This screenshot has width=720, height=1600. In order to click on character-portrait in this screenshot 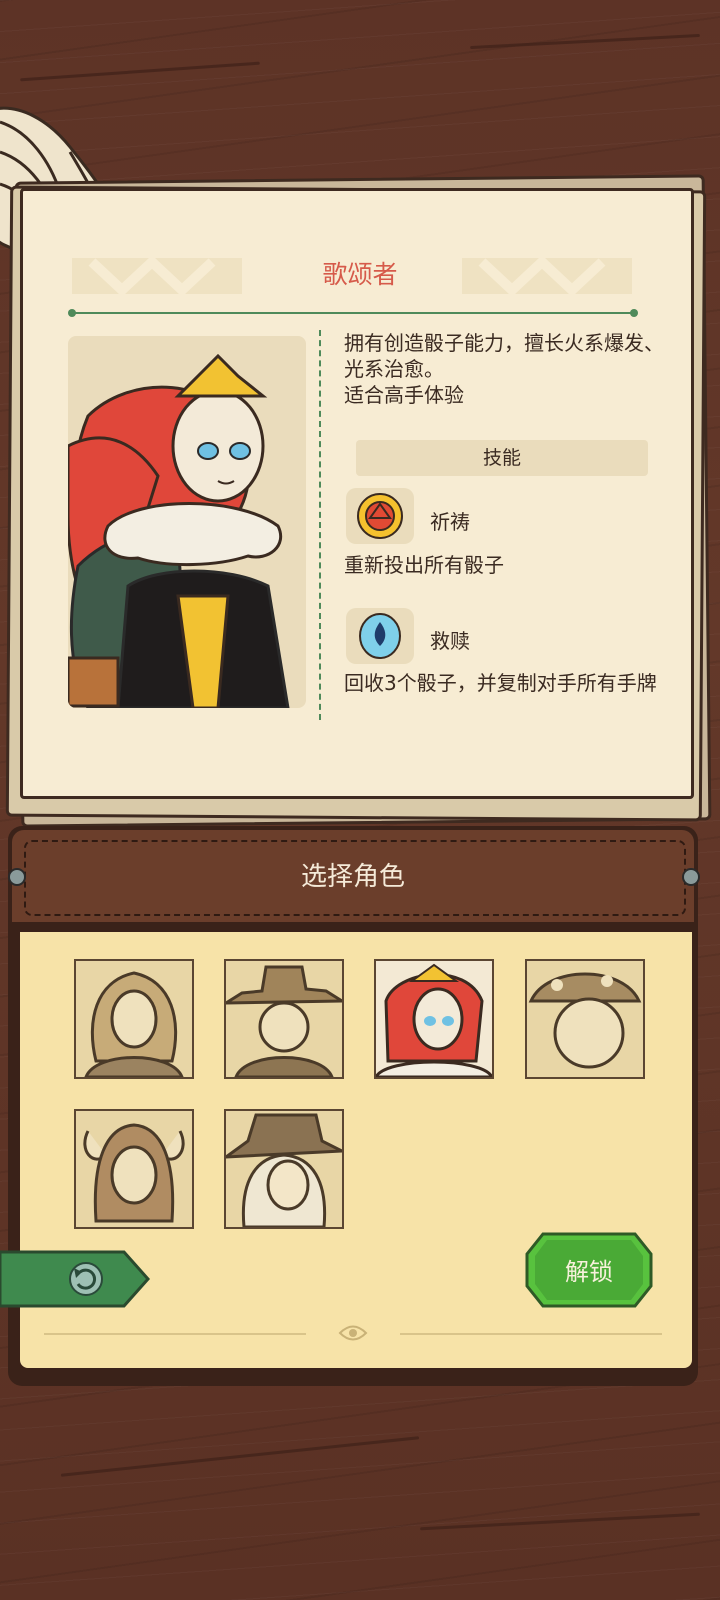, I will do `click(187, 522)`.